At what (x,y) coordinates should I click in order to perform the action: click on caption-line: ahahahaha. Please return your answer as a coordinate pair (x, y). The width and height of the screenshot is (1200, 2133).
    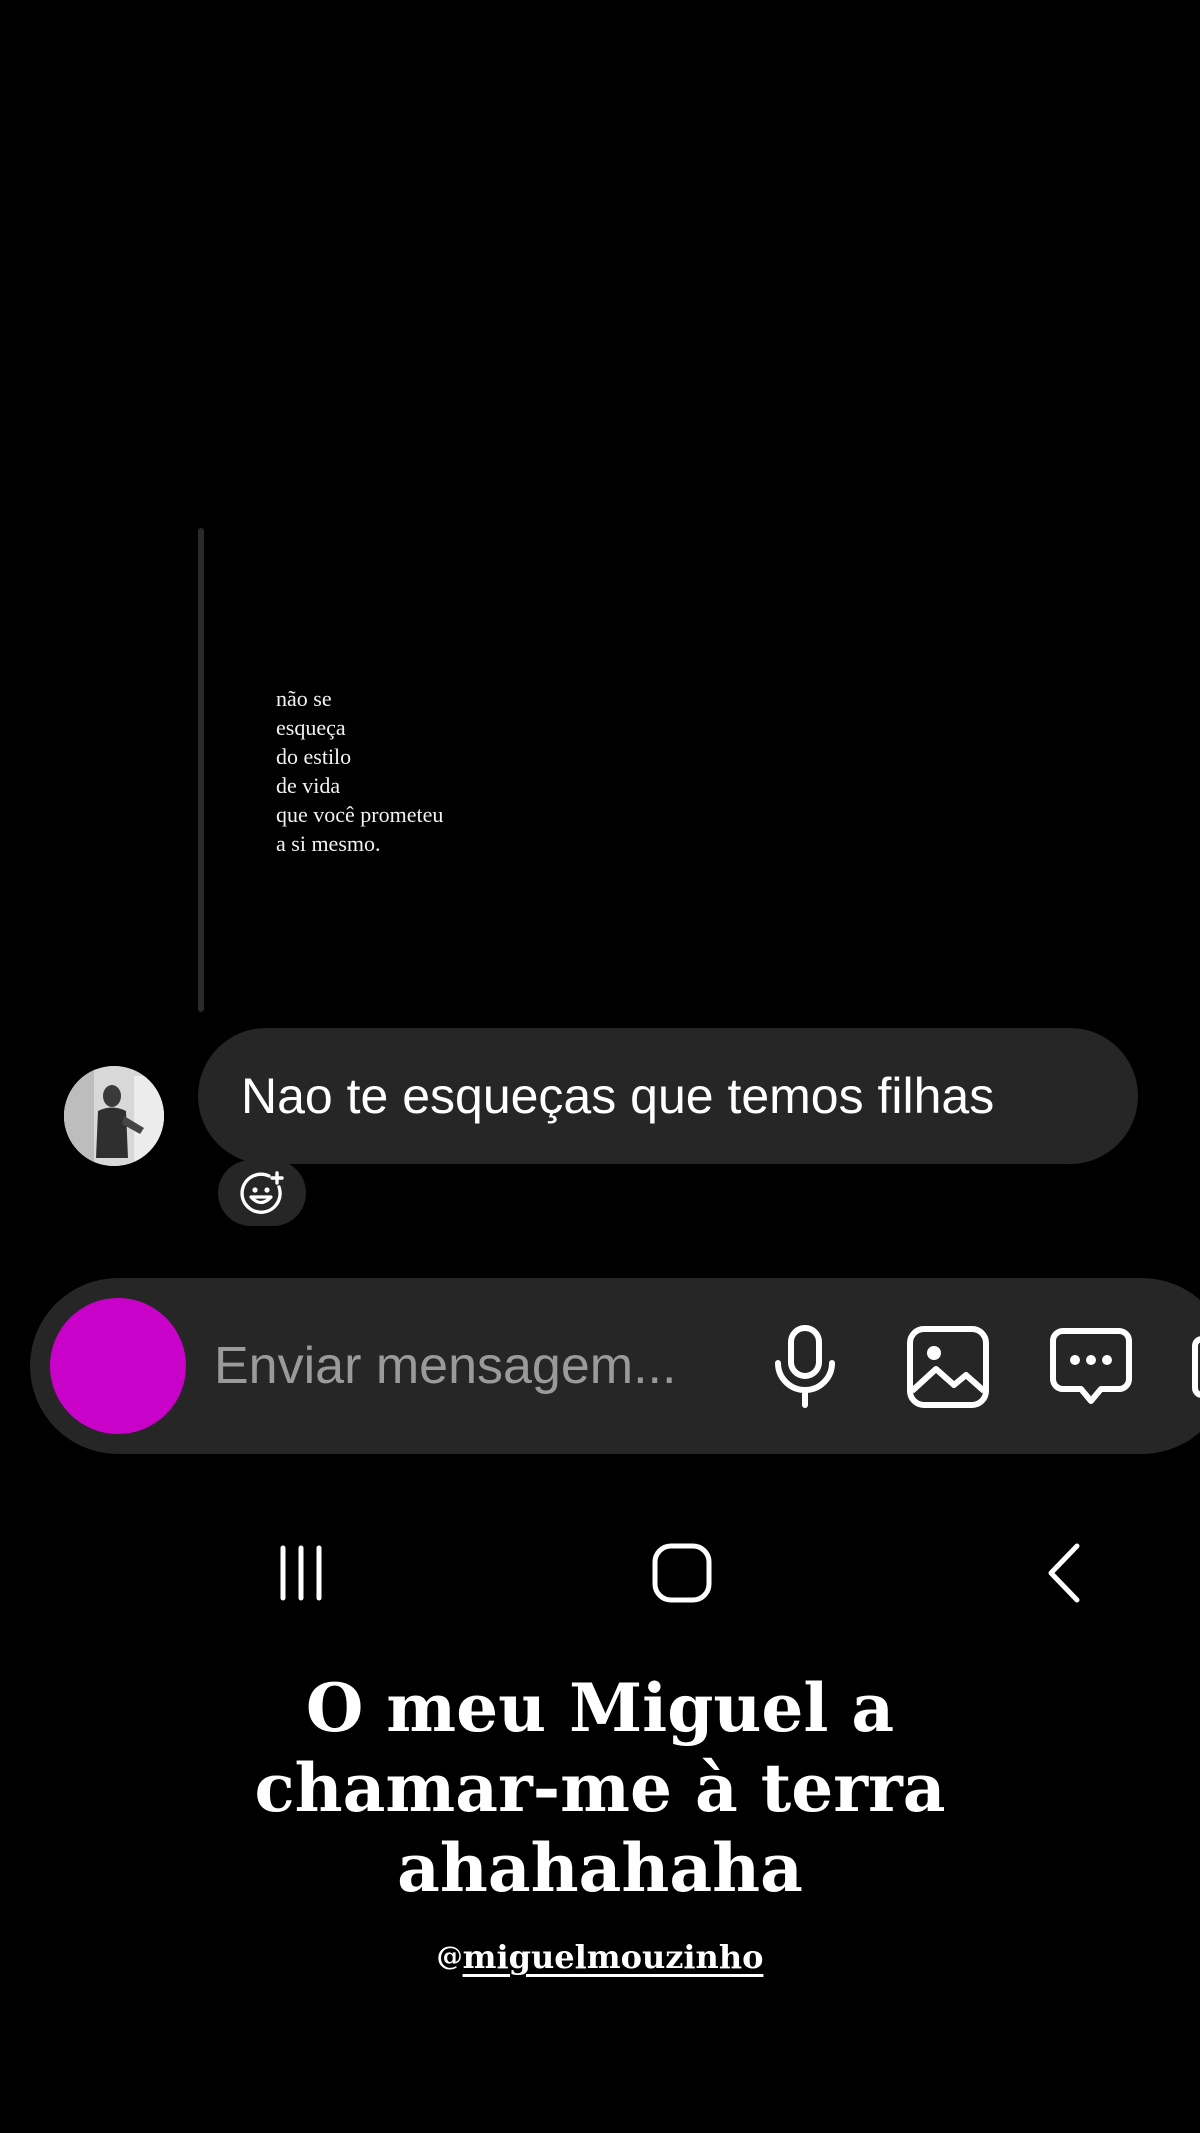
    Looking at the image, I should click on (600, 1868).